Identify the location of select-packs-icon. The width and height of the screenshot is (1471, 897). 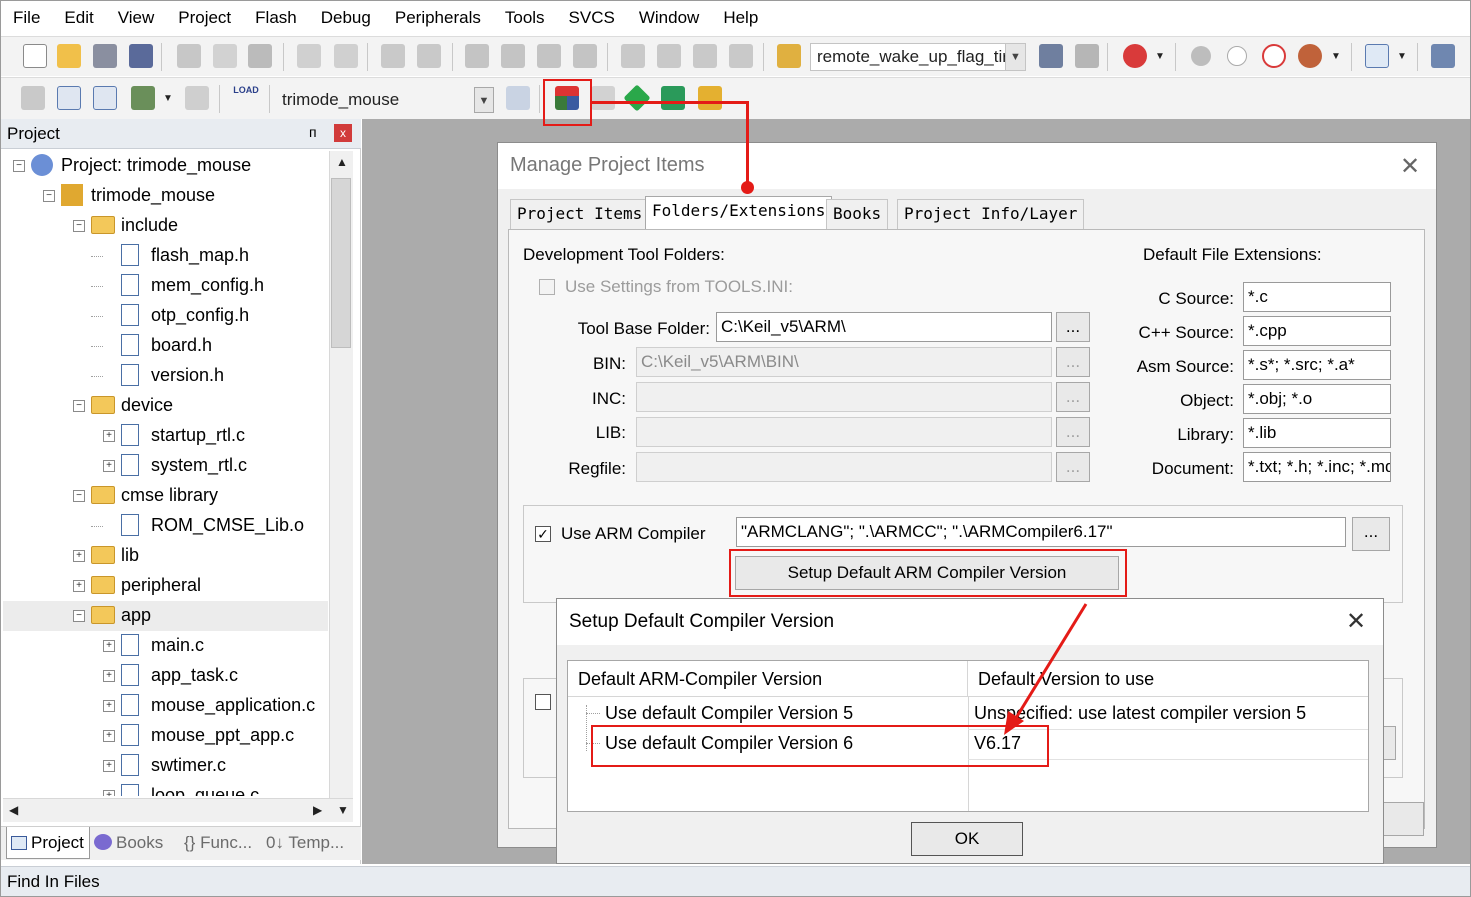
(637, 98).